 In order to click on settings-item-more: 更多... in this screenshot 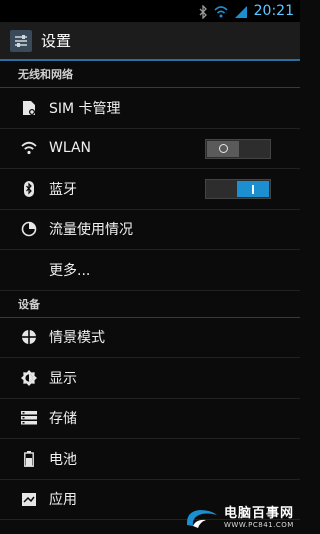, I will do `click(150, 270)`.